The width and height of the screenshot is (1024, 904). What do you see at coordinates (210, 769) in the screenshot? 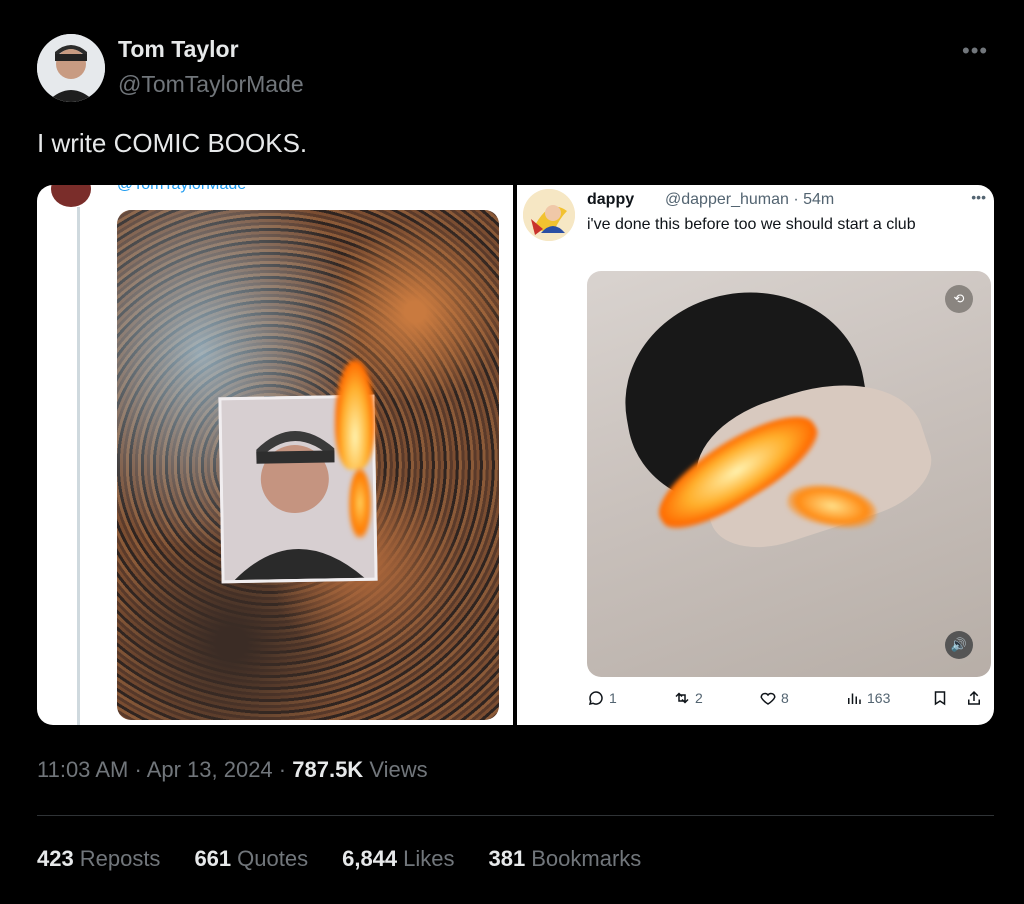
I see `tweet-date: Apr 13, 2024` at bounding box center [210, 769].